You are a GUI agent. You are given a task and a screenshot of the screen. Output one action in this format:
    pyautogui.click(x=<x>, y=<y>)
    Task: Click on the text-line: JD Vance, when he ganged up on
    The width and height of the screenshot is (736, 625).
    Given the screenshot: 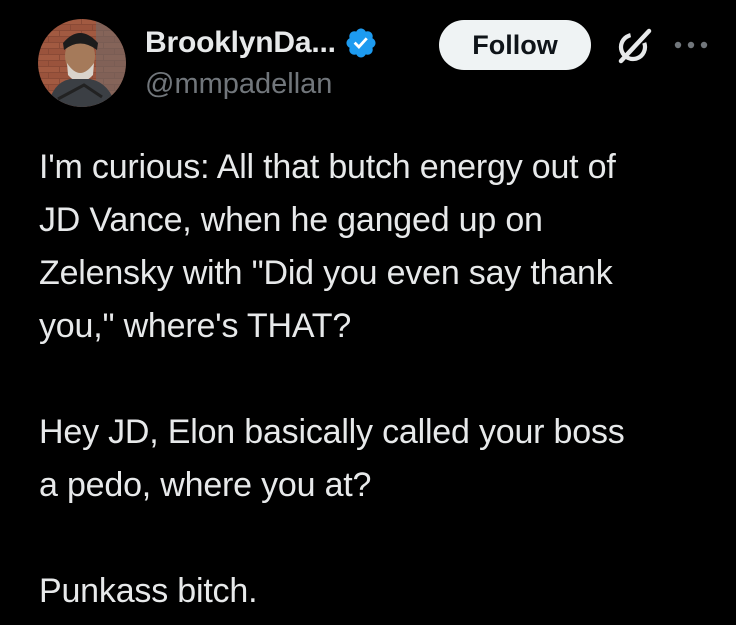 What is the action you would take?
    pyautogui.click(x=291, y=220)
    